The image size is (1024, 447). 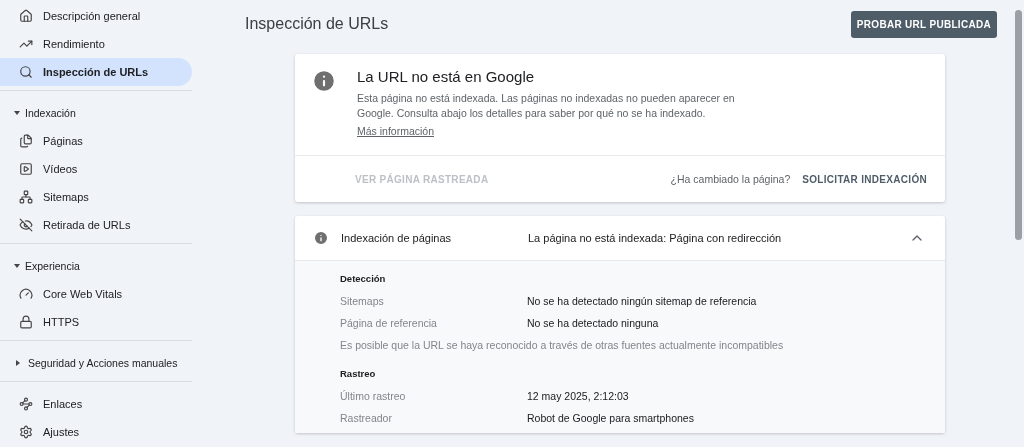 What do you see at coordinates (593, 323) in the screenshot?
I see `detail-value: No se ha detectado ninguna` at bounding box center [593, 323].